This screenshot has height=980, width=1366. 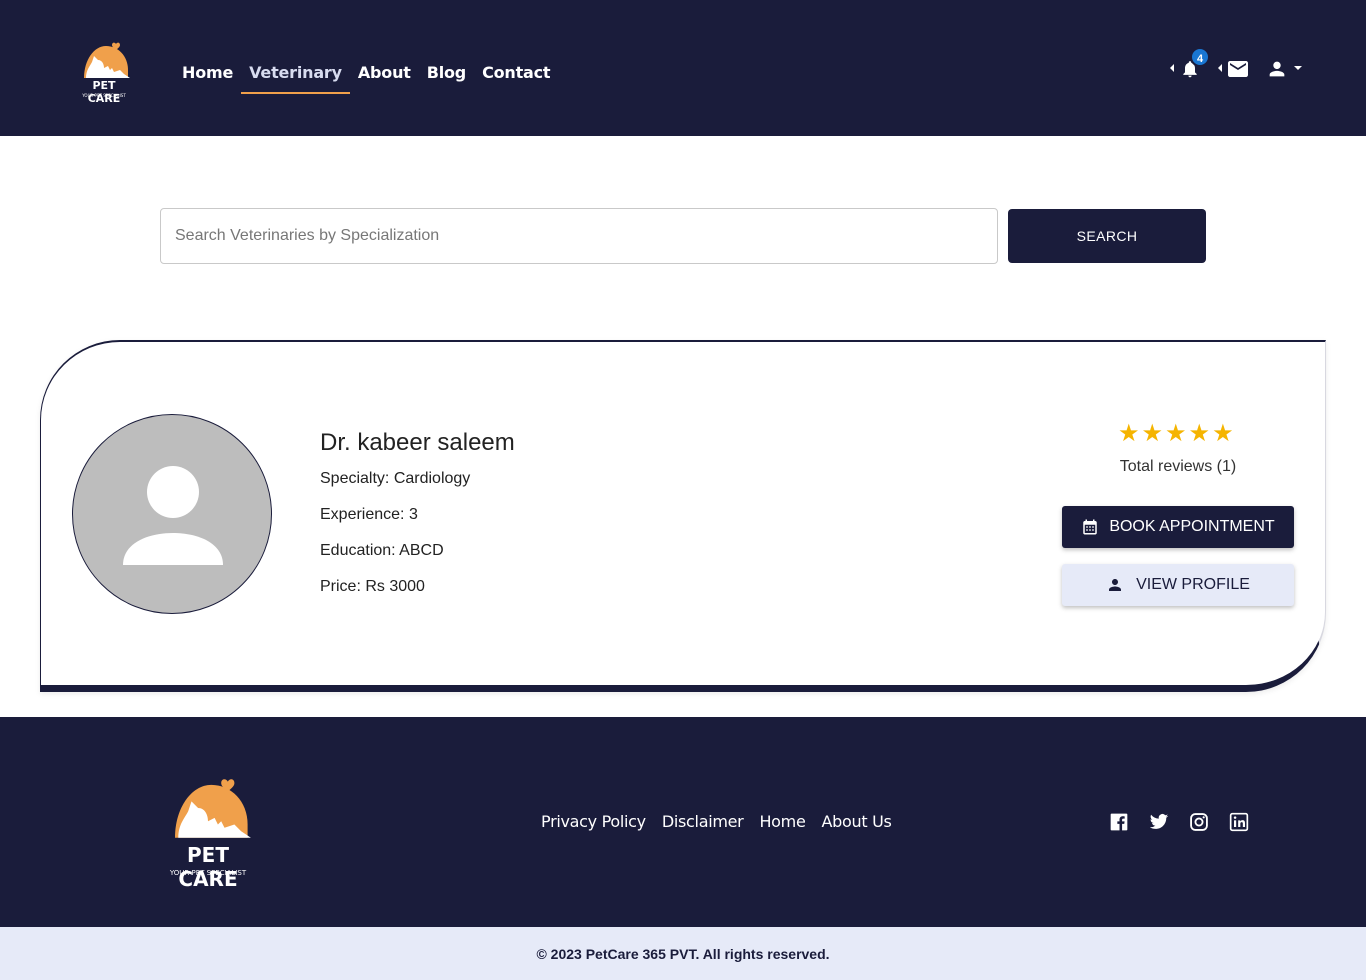 I want to click on footer-logo-title: PET CARE, so click(x=208, y=867).